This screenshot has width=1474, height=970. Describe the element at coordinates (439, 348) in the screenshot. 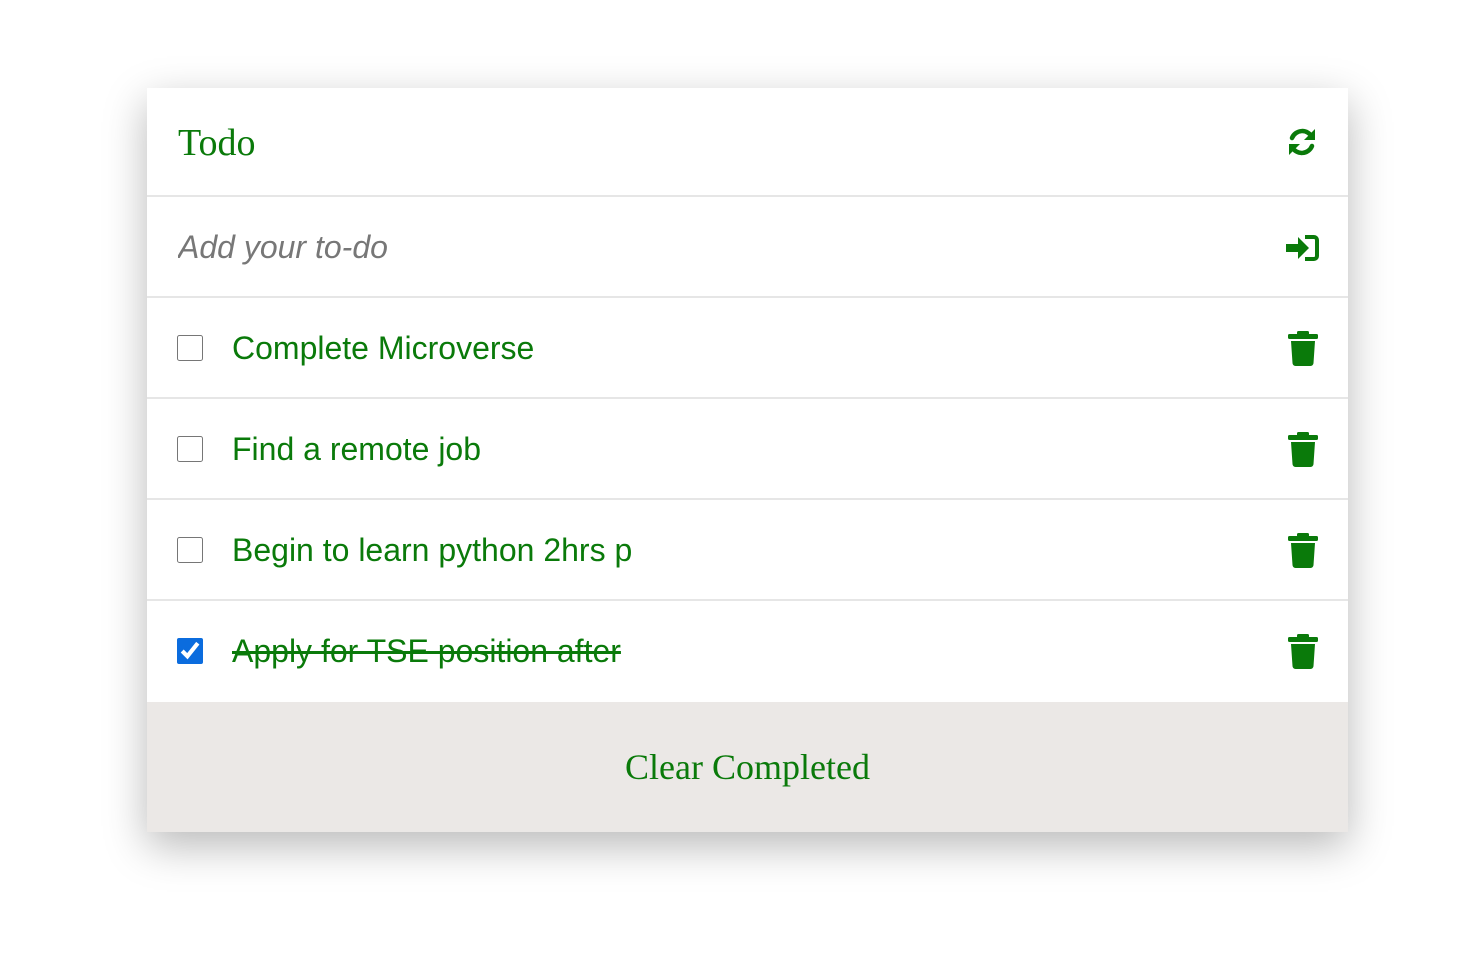

I see `todo-text: Complete Microverse` at that location.